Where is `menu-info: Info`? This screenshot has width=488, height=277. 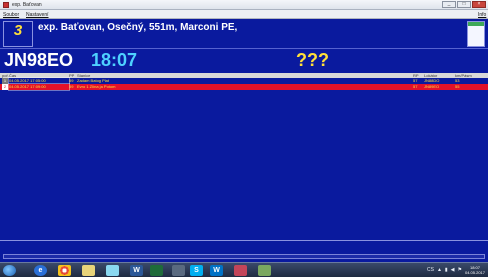
menu-info: Info is located at coordinates (482, 15).